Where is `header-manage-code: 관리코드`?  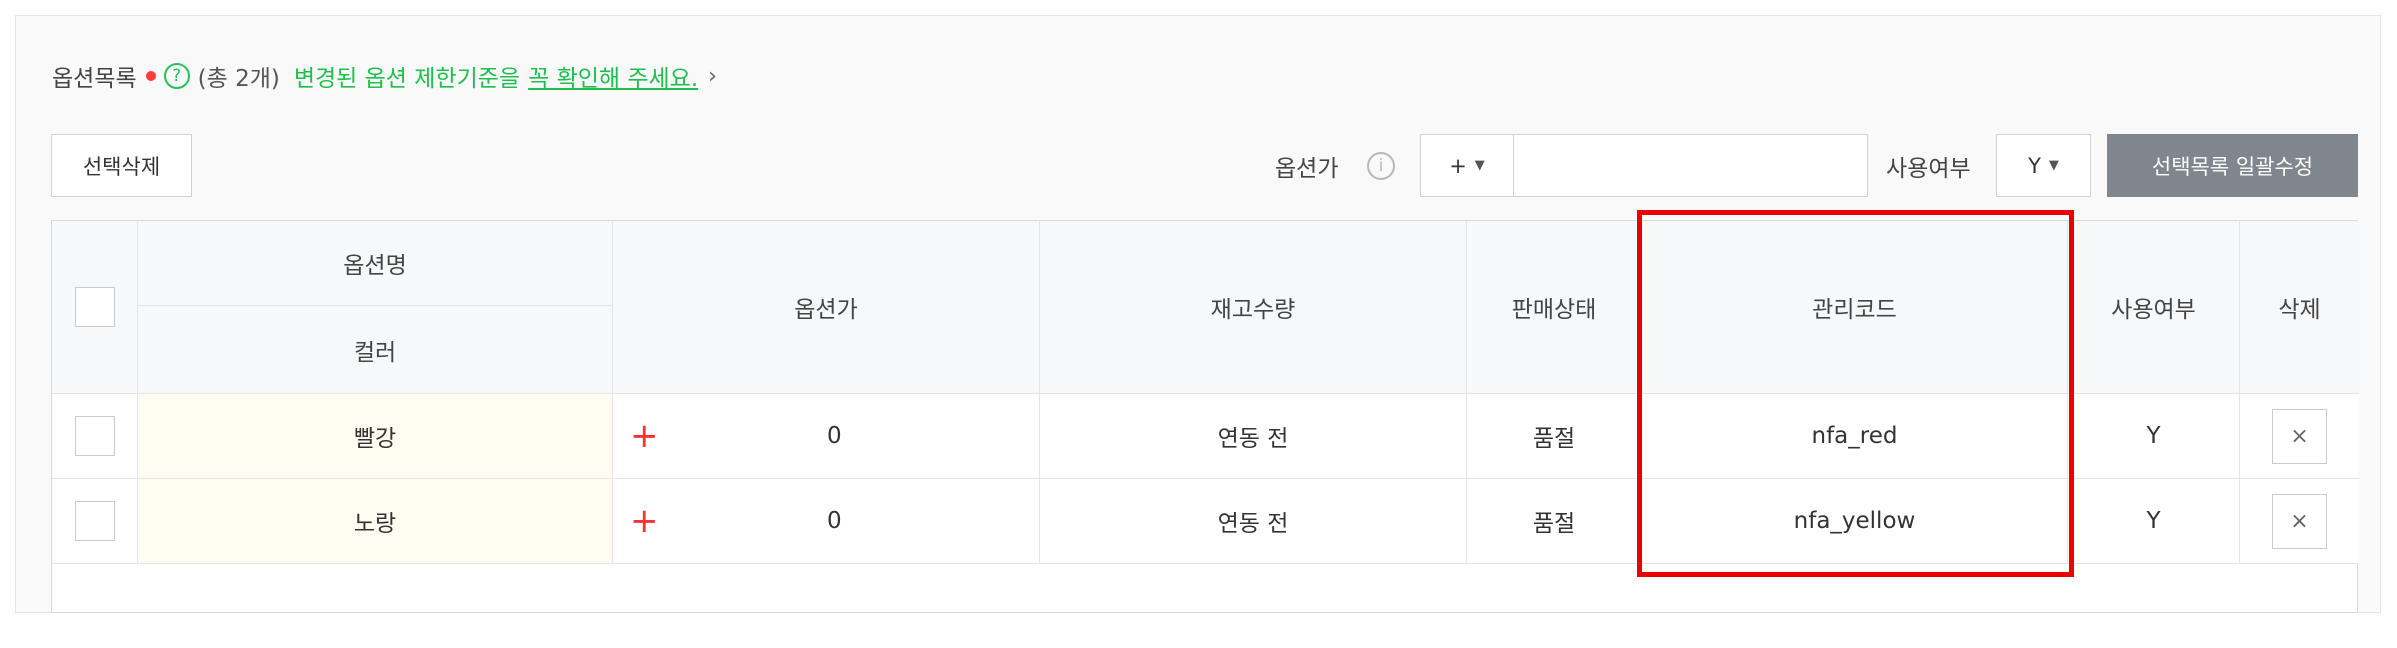 header-manage-code: 관리코드 is located at coordinates (1855, 307).